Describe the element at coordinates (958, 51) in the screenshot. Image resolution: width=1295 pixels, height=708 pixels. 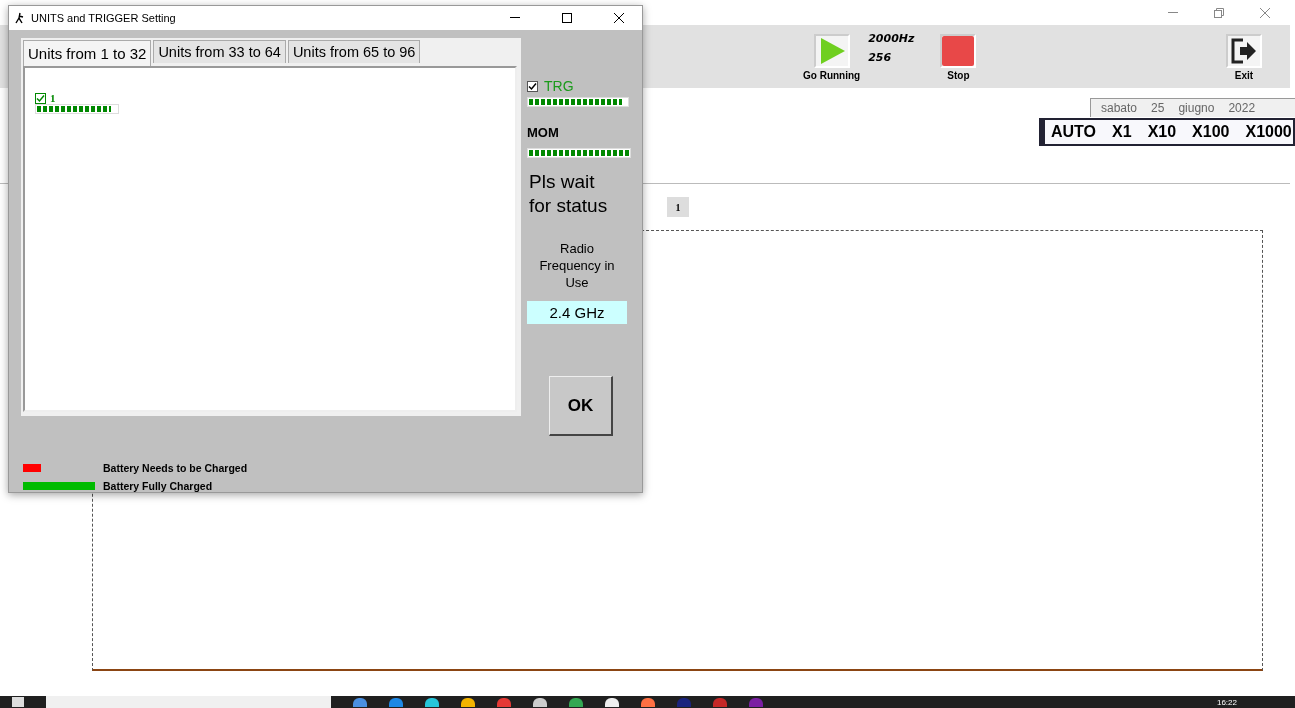
I see `stop-icon` at that location.